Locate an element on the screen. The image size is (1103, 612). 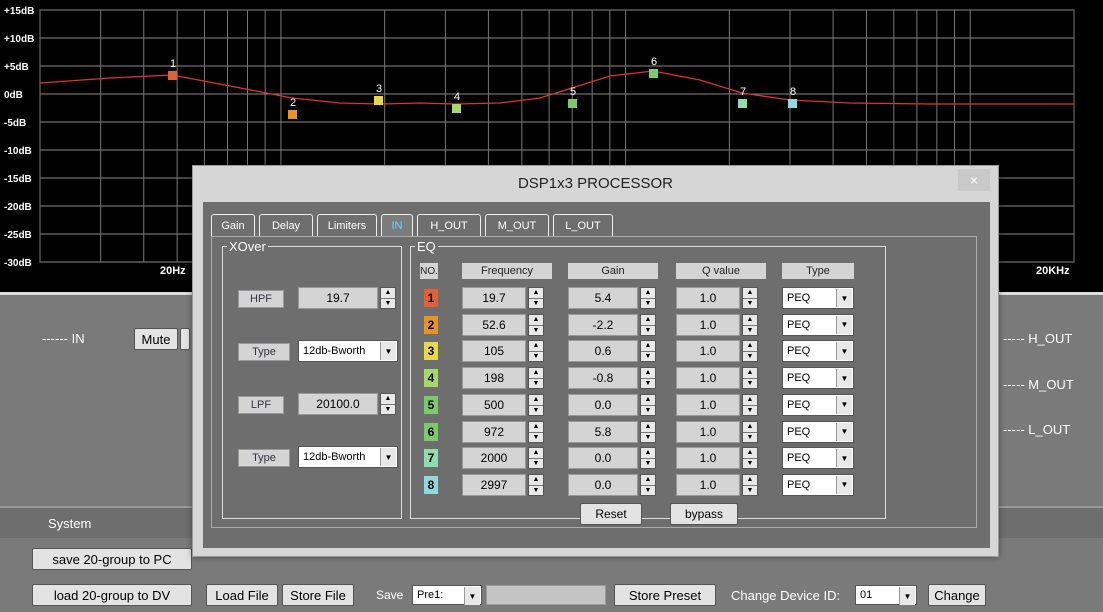
store-preset-button: Store Preset is located at coordinates (665, 595).